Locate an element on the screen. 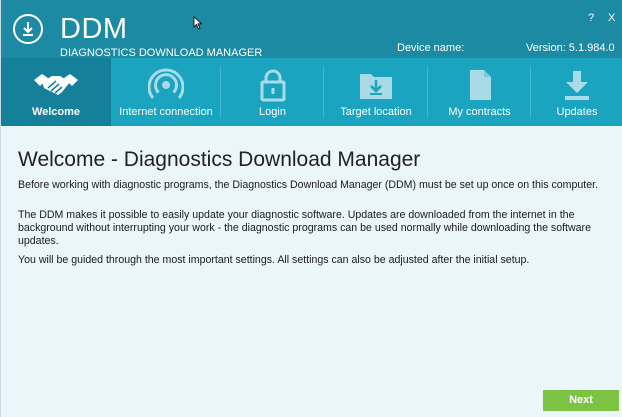 This screenshot has width=622, height=417. device-name-label: Device name: is located at coordinates (431, 48).